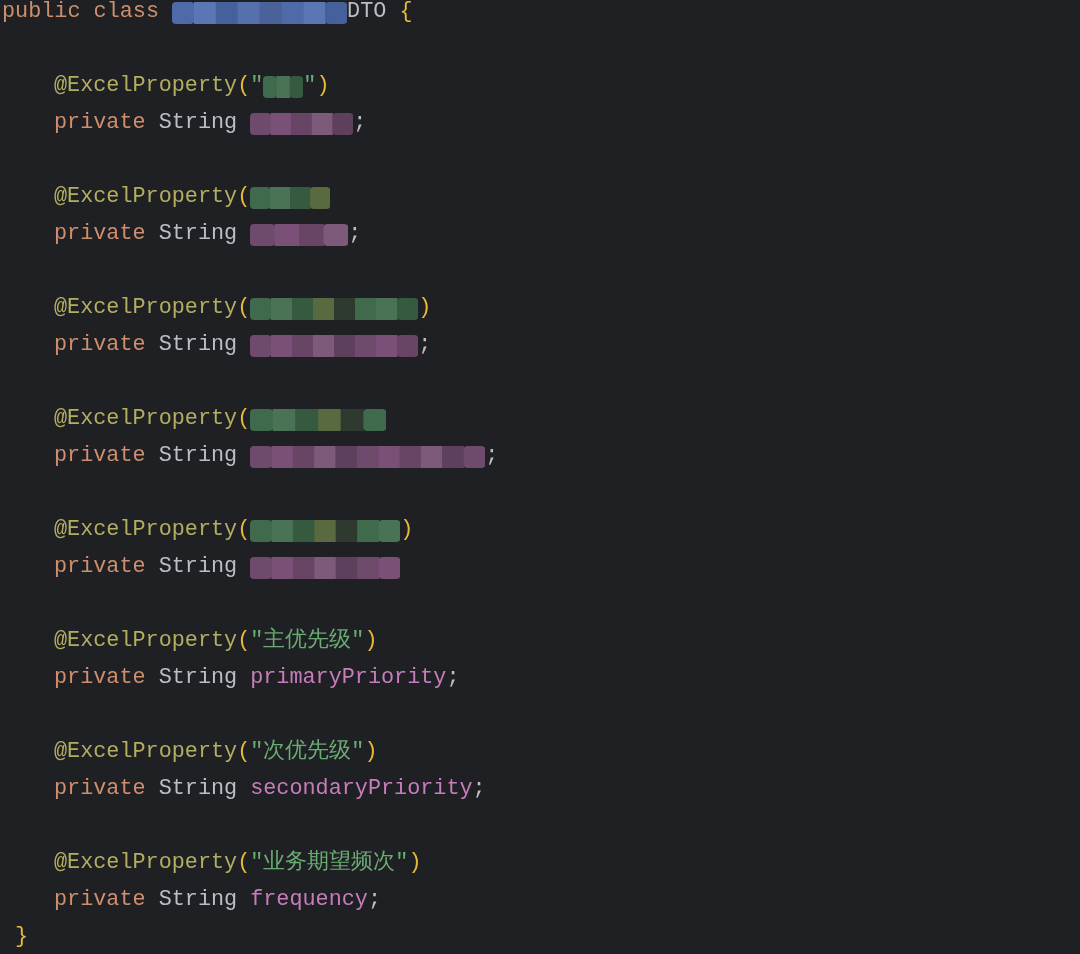  Describe the element at coordinates (329, 863) in the screenshot. I see `string-literal: "业务期望频次"` at that location.